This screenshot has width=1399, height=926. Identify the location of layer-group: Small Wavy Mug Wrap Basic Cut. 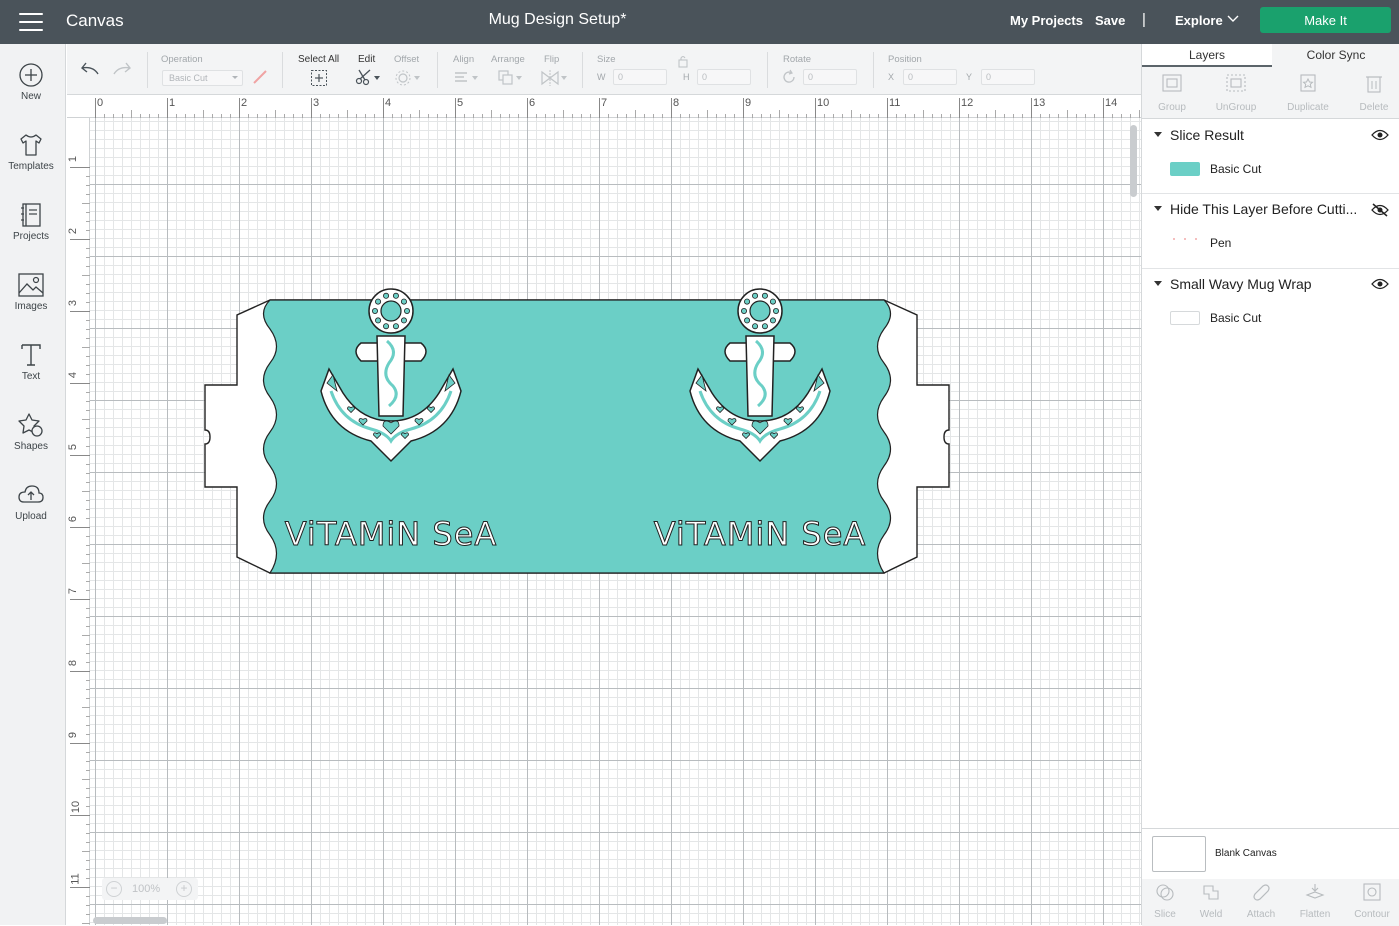
(1270, 306).